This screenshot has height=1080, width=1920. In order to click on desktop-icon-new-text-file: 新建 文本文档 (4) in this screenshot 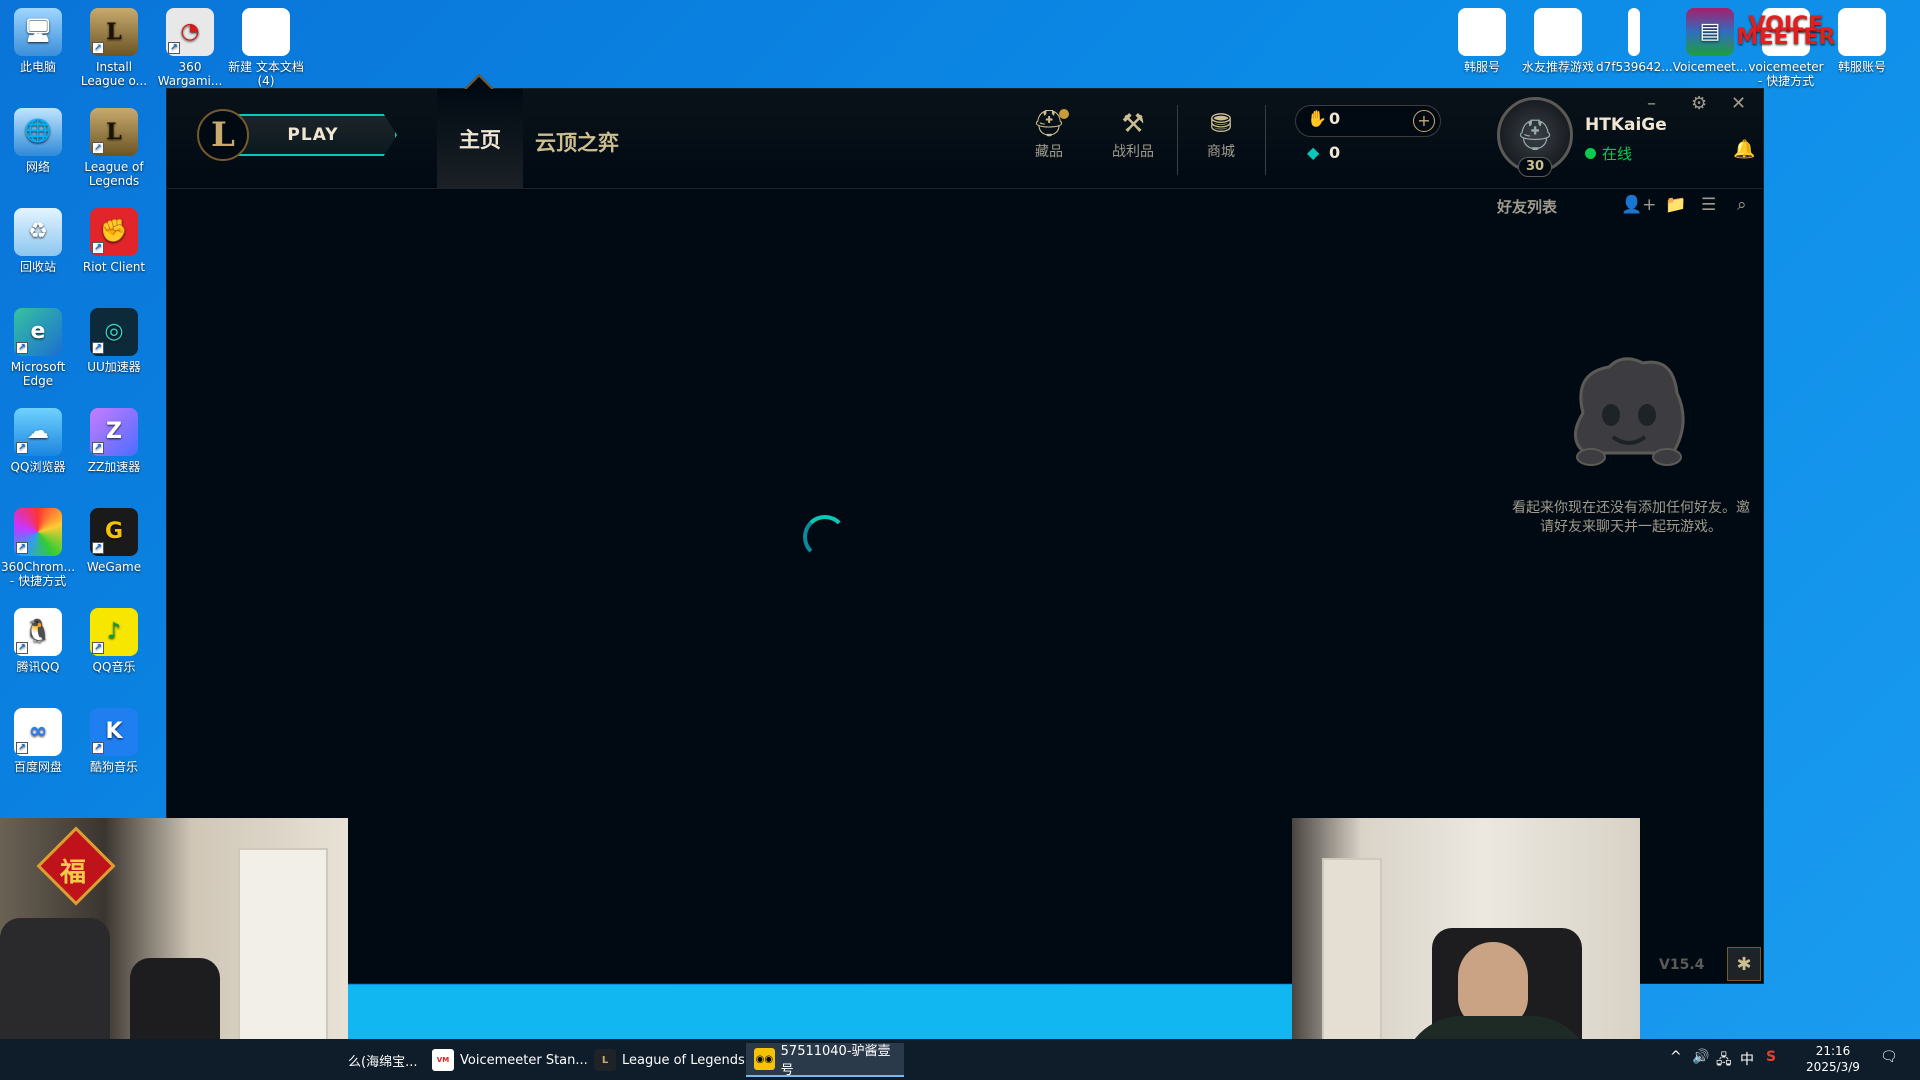, I will do `click(266, 48)`.